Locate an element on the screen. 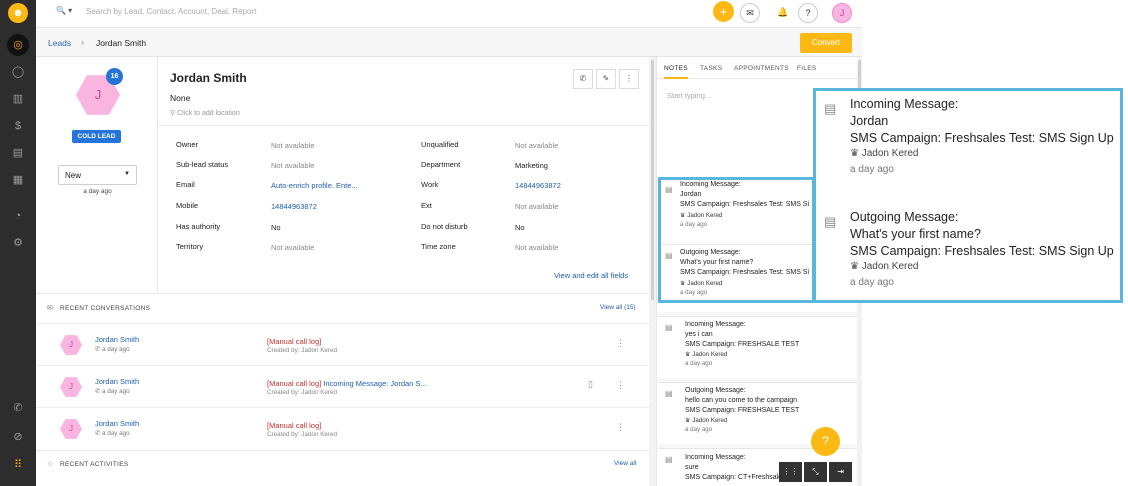 The image size is (1128, 486). zoomed-note-line: What's your first name? is located at coordinates (915, 234).